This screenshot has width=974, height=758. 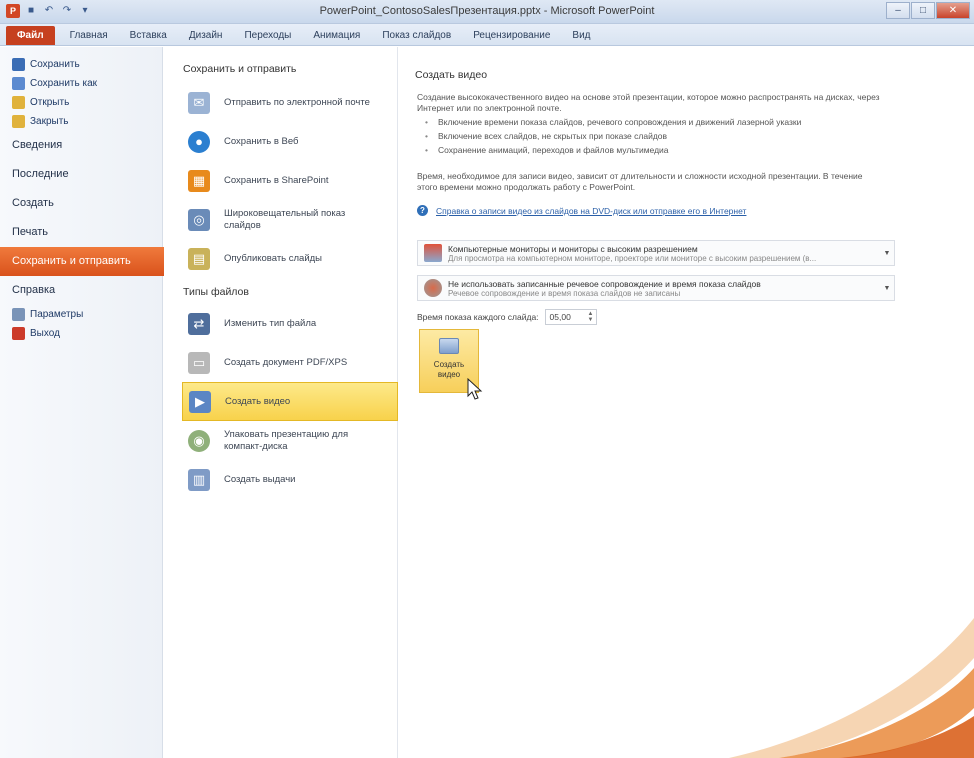 What do you see at coordinates (240, 69) in the screenshot?
I see `section-heading-save-and-send: Сохранить и отправить` at bounding box center [240, 69].